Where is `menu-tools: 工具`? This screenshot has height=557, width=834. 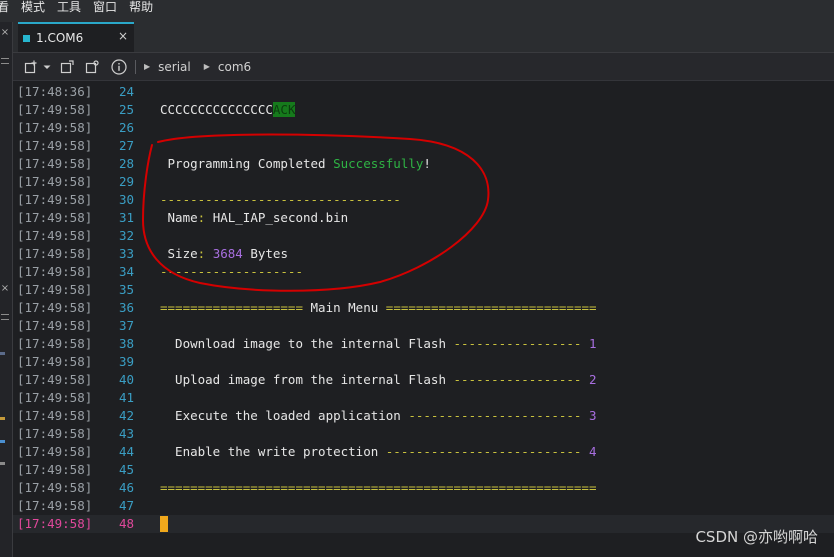
menu-tools: 工具 is located at coordinates (69, 11).